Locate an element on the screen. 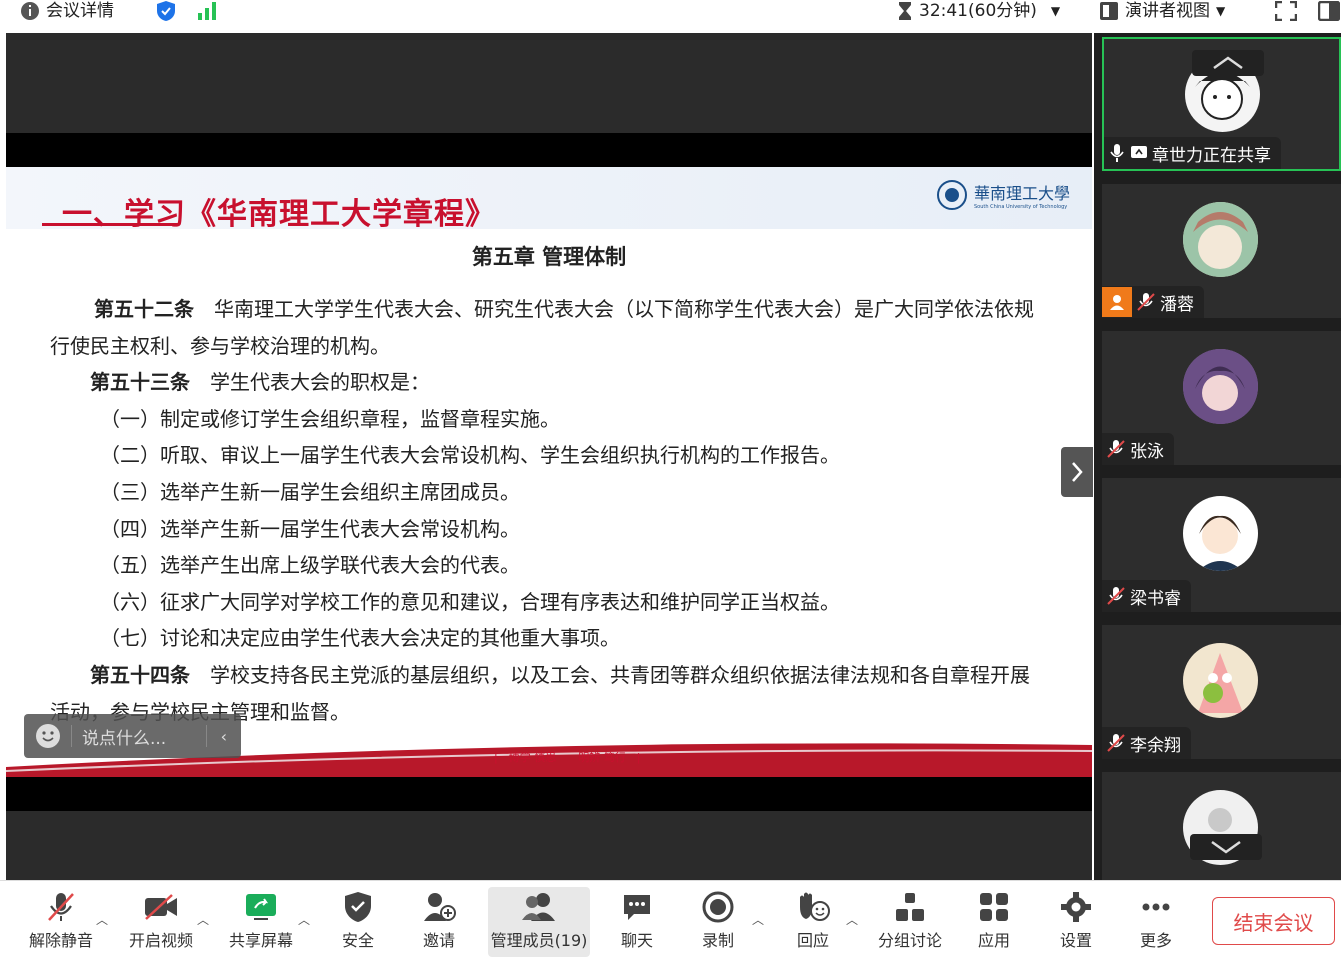 The width and height of the screenshot is (1341, 967). logo-text: 華南理工大學 is located at coordinates (1022, 193).